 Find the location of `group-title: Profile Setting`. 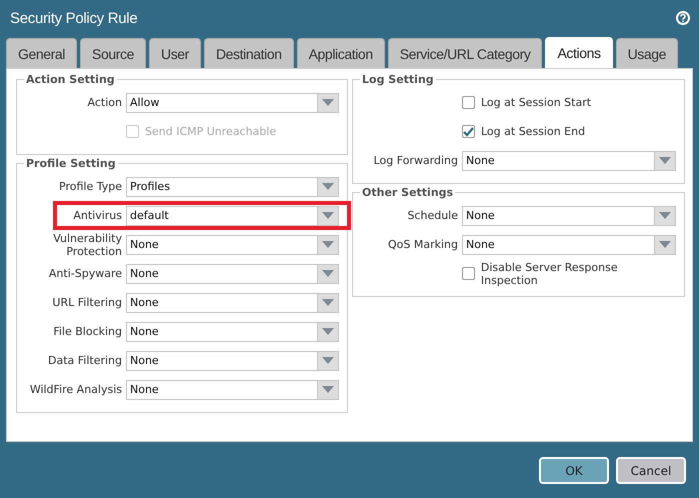

group-title: Profile Setting is located at coordinates (71, 163).